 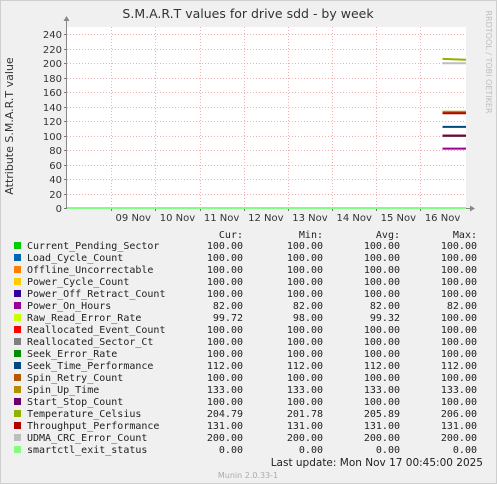 I want to click on x-tick-label: 14 Nov, so click(x=354, y=218).